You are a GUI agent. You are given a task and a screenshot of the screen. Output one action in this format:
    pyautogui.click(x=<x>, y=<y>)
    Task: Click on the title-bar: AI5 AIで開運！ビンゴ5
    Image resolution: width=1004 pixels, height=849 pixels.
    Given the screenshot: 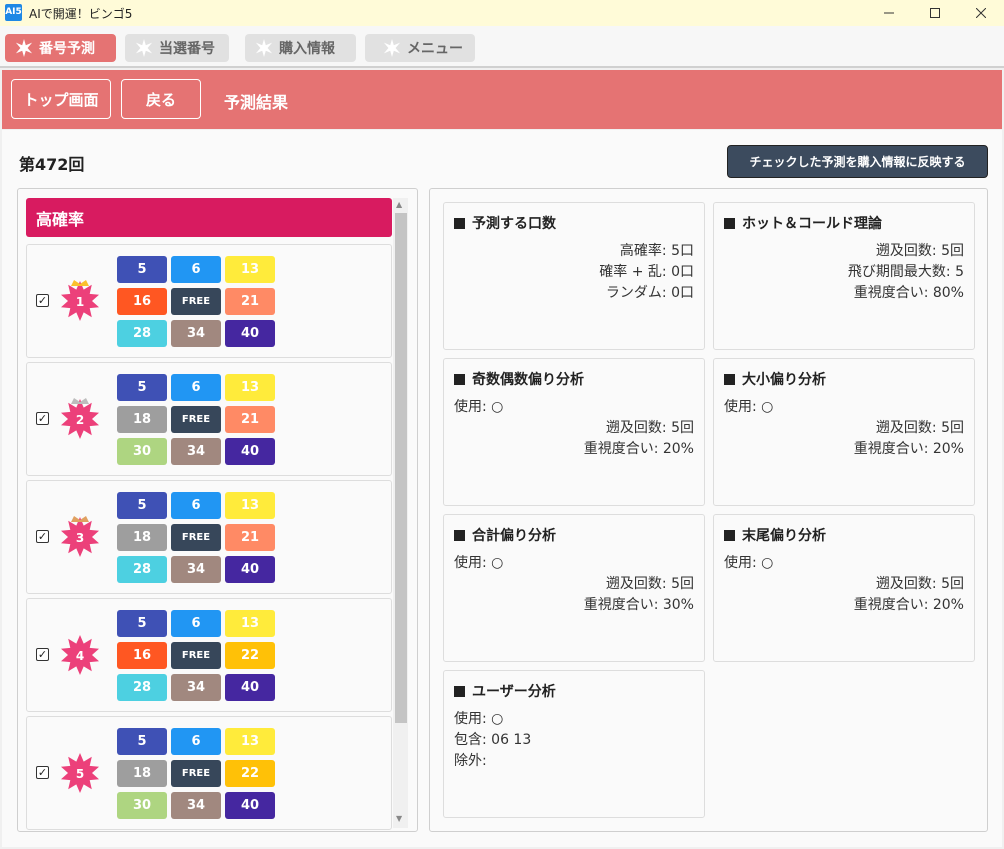 What is the action you would take?
    pyautogui.click(x=502, y=13)
    